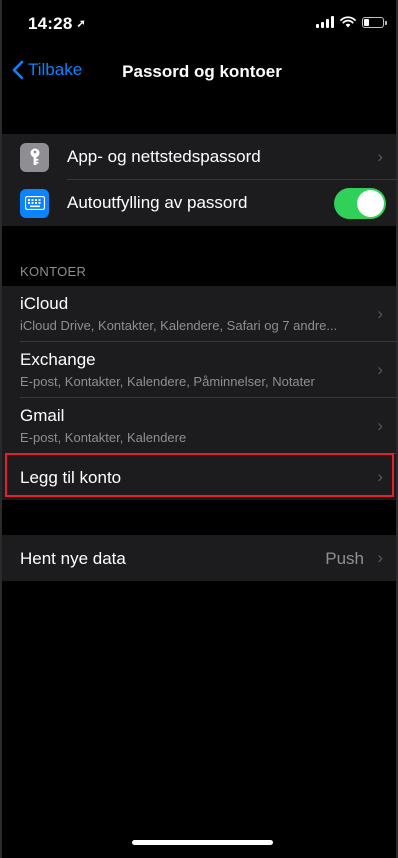 This screenshot has height=858, width=398. I want to click on location-icon: ➚, so click(81, 24).